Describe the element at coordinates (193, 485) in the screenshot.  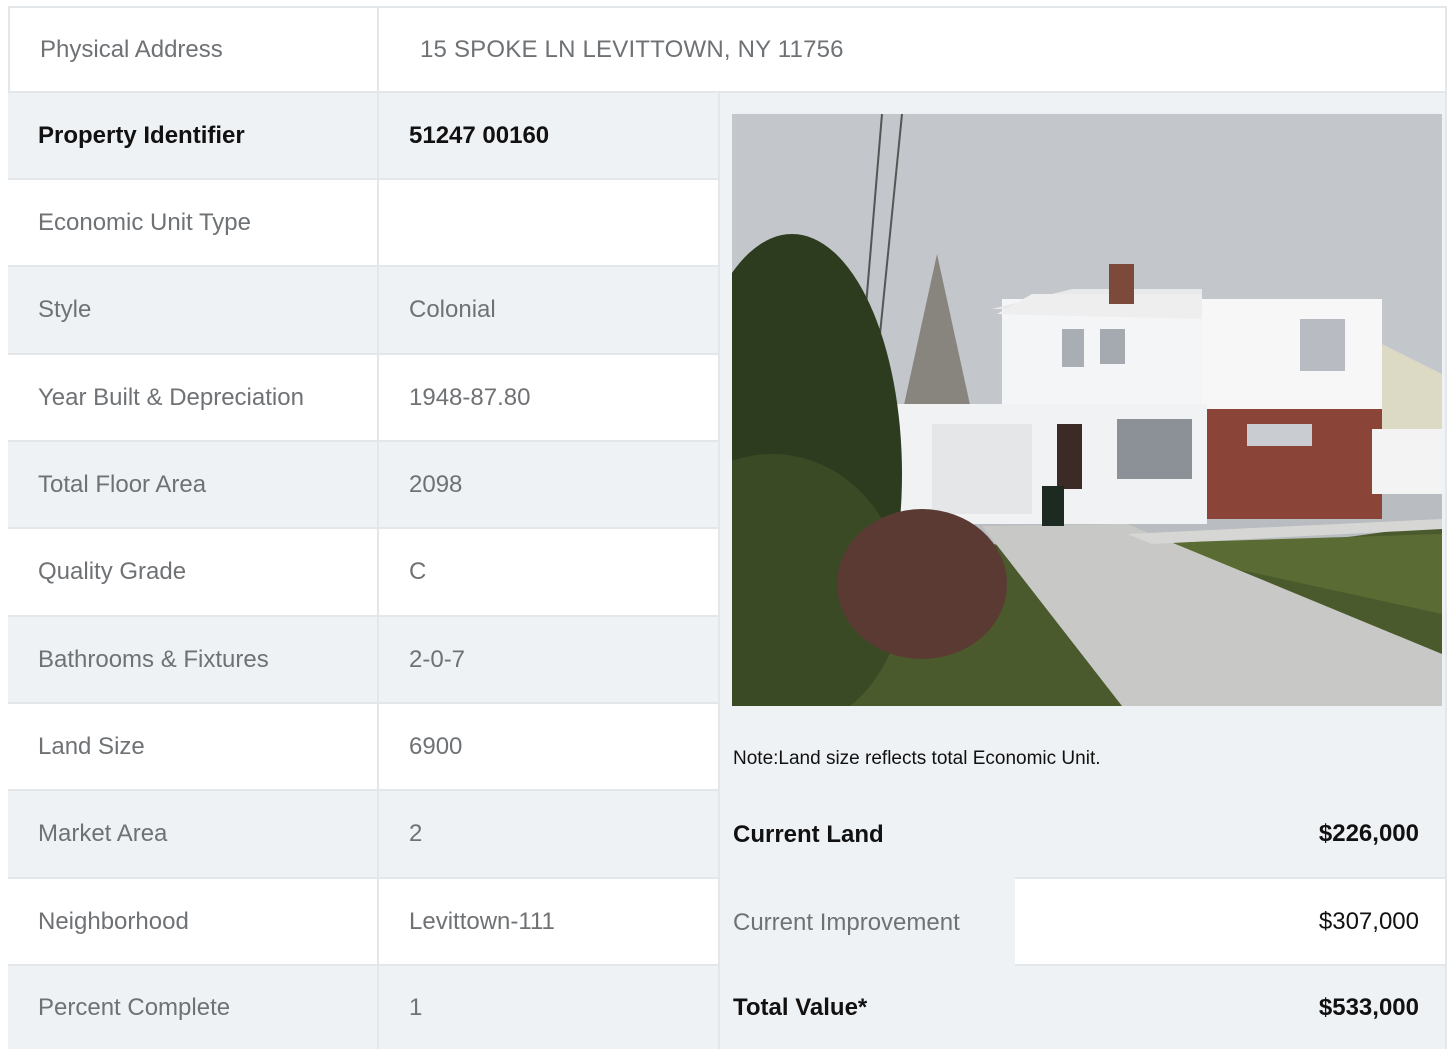
I see `total-floor-area-label: Total Floor Area` at that location.